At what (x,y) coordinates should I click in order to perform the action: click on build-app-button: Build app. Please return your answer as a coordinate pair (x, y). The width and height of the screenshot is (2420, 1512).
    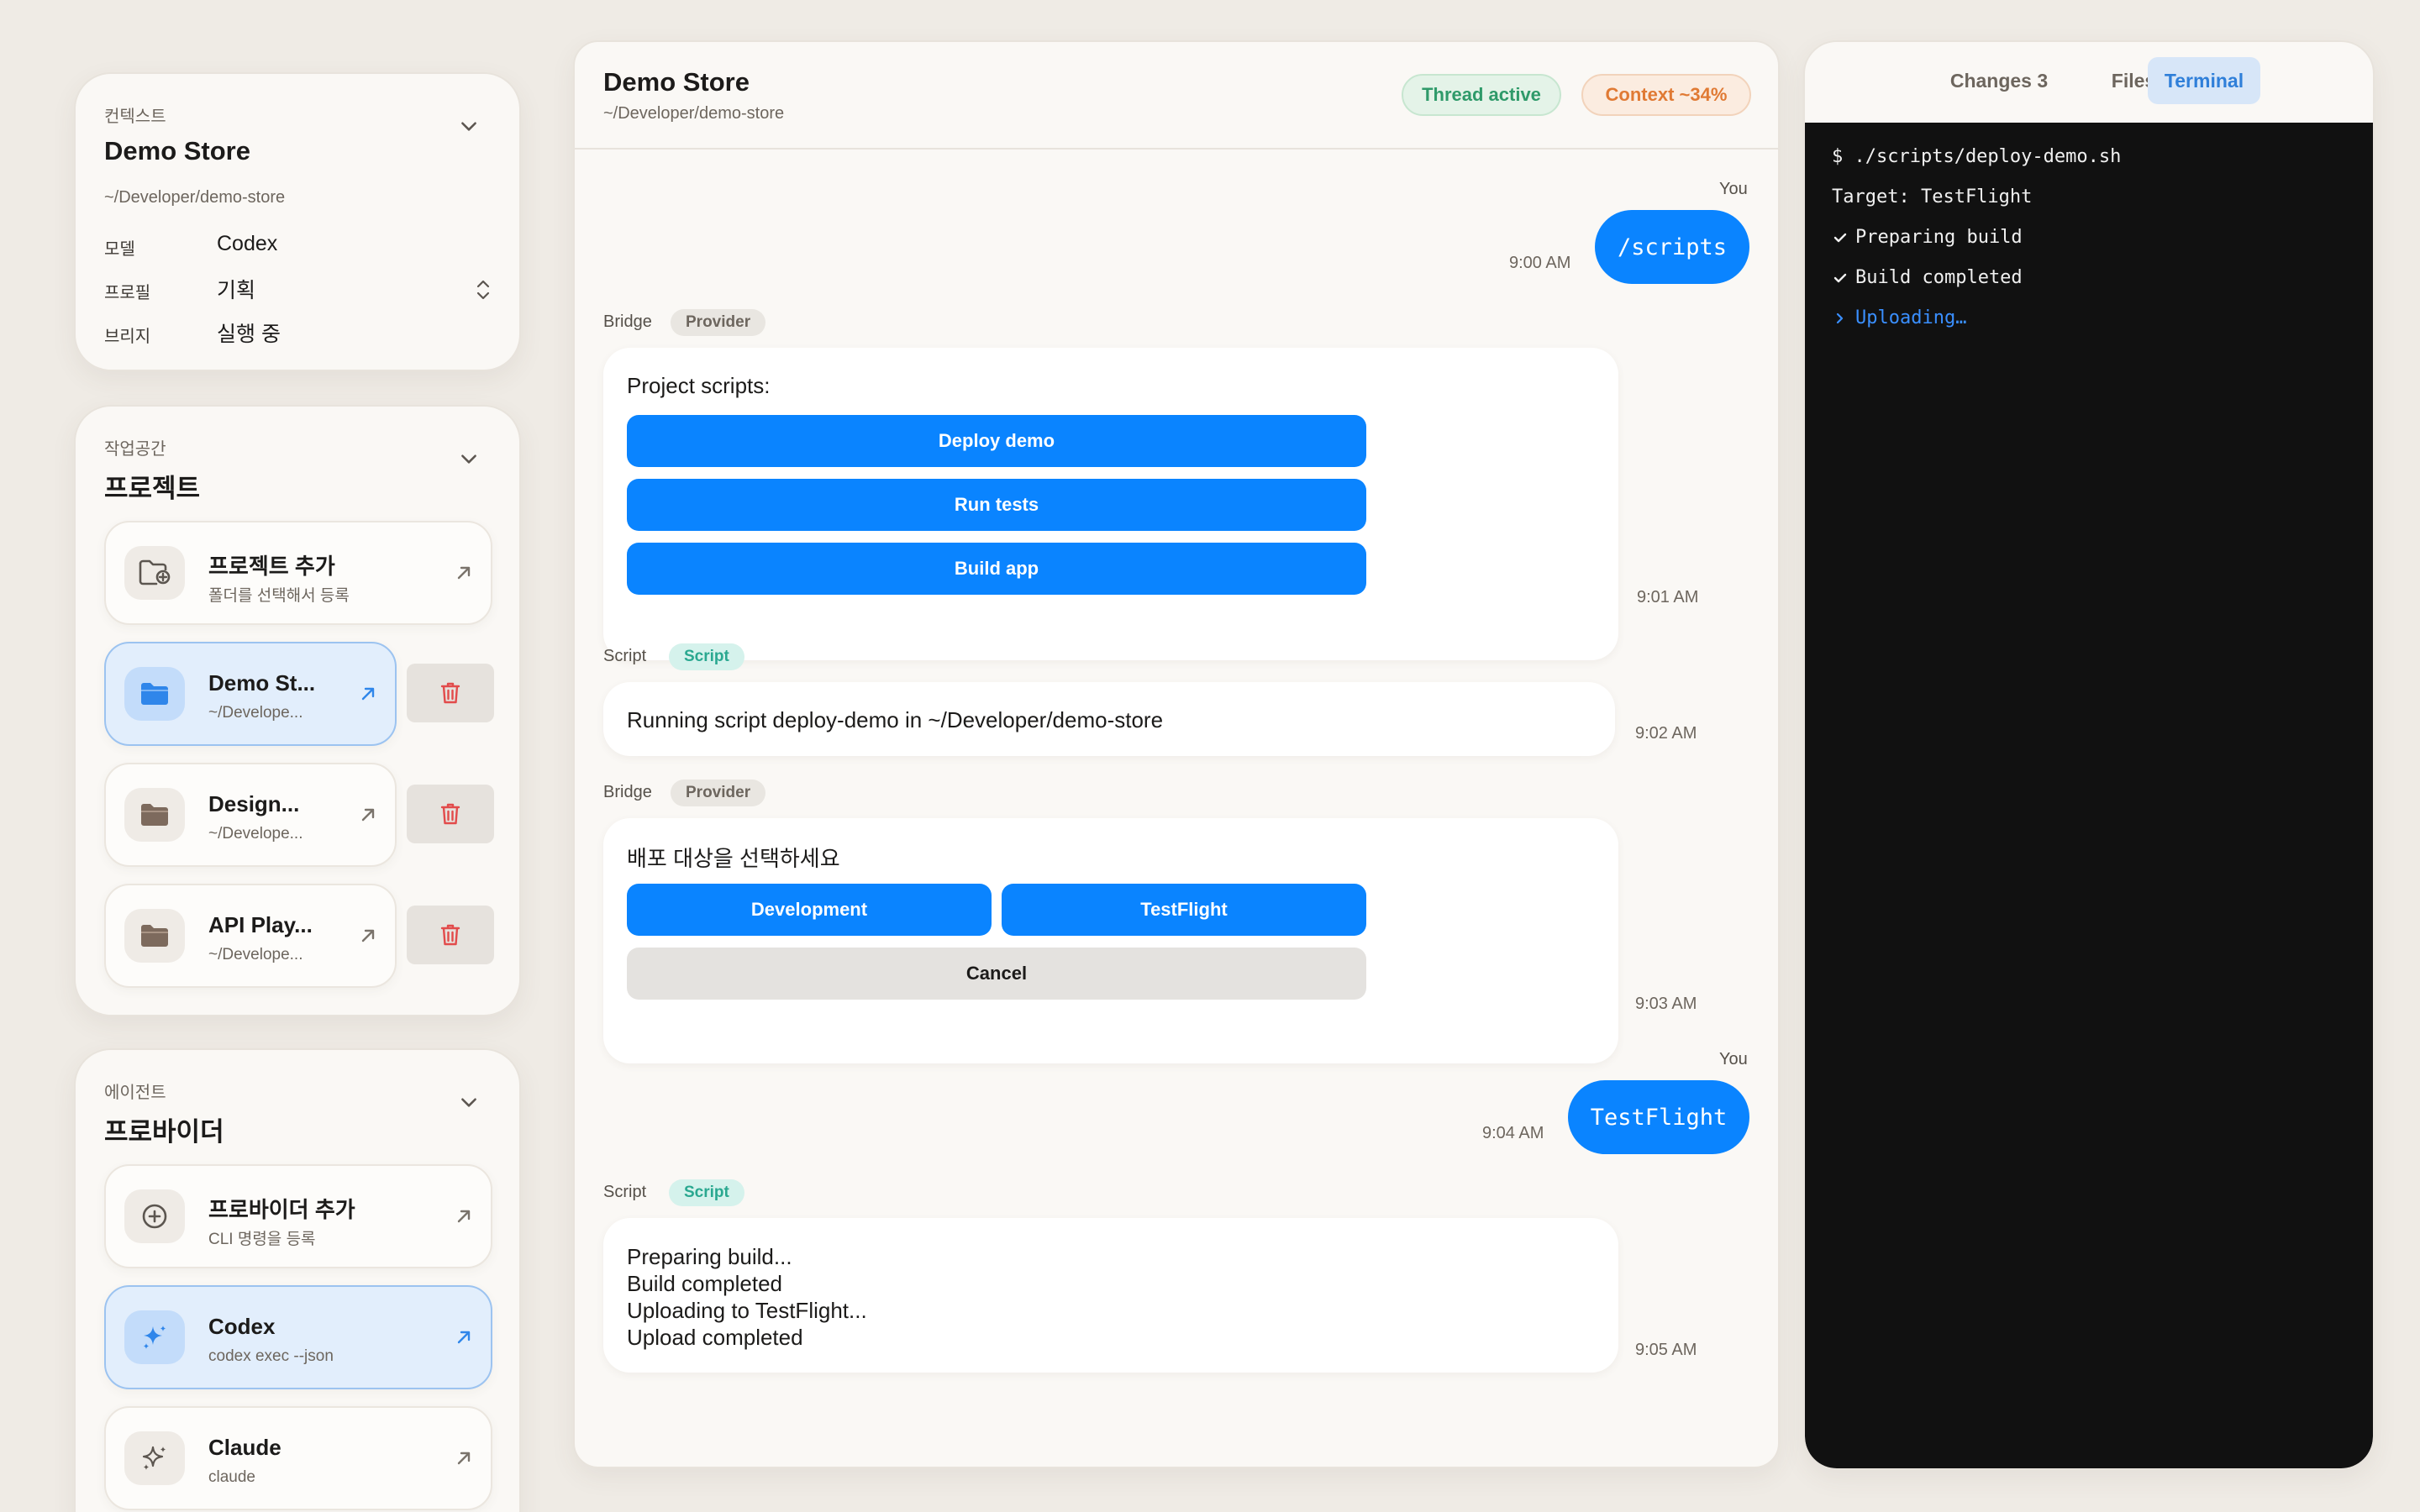
    Looking at the image, I should click on (996, 569).